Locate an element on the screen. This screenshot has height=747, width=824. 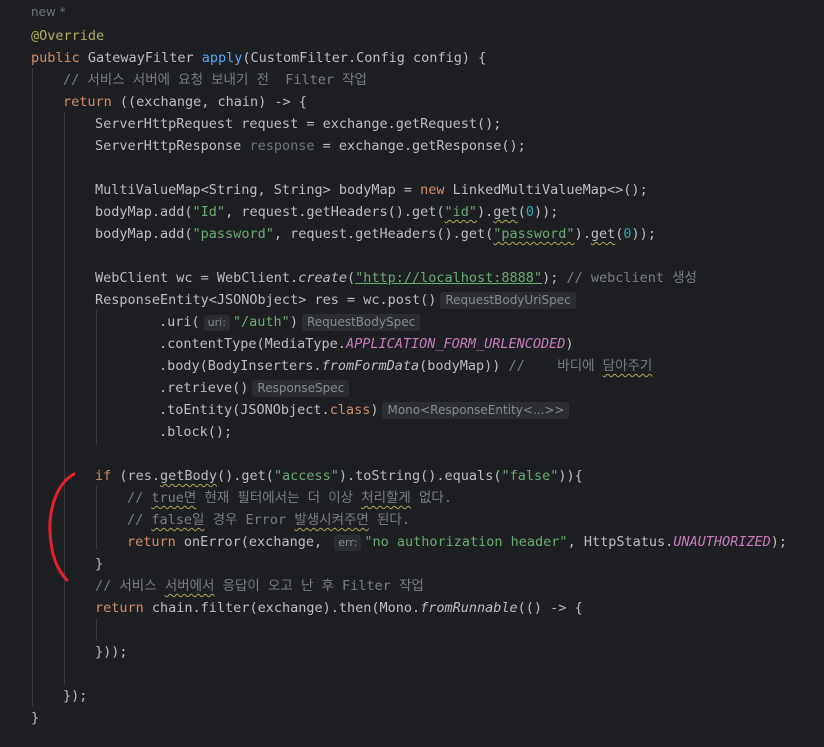
code-text: (res. is located at coordinates (136, 476).